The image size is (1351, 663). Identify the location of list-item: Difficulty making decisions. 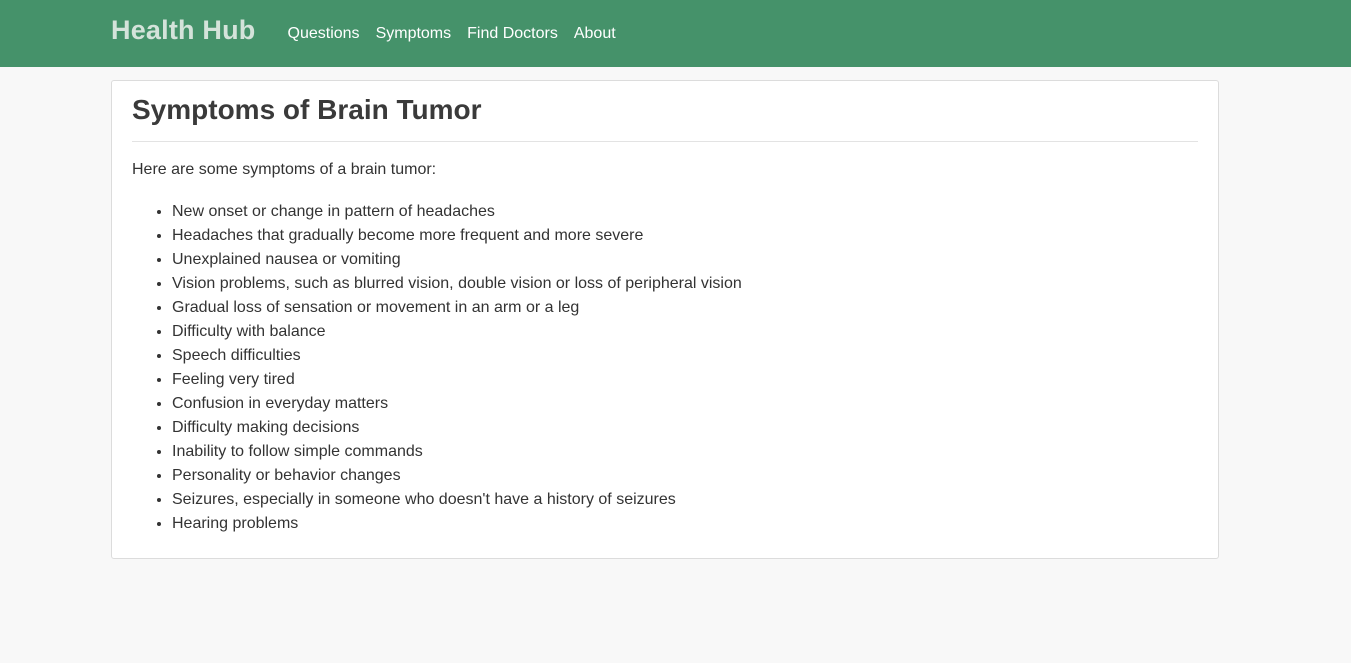
(457, 428).